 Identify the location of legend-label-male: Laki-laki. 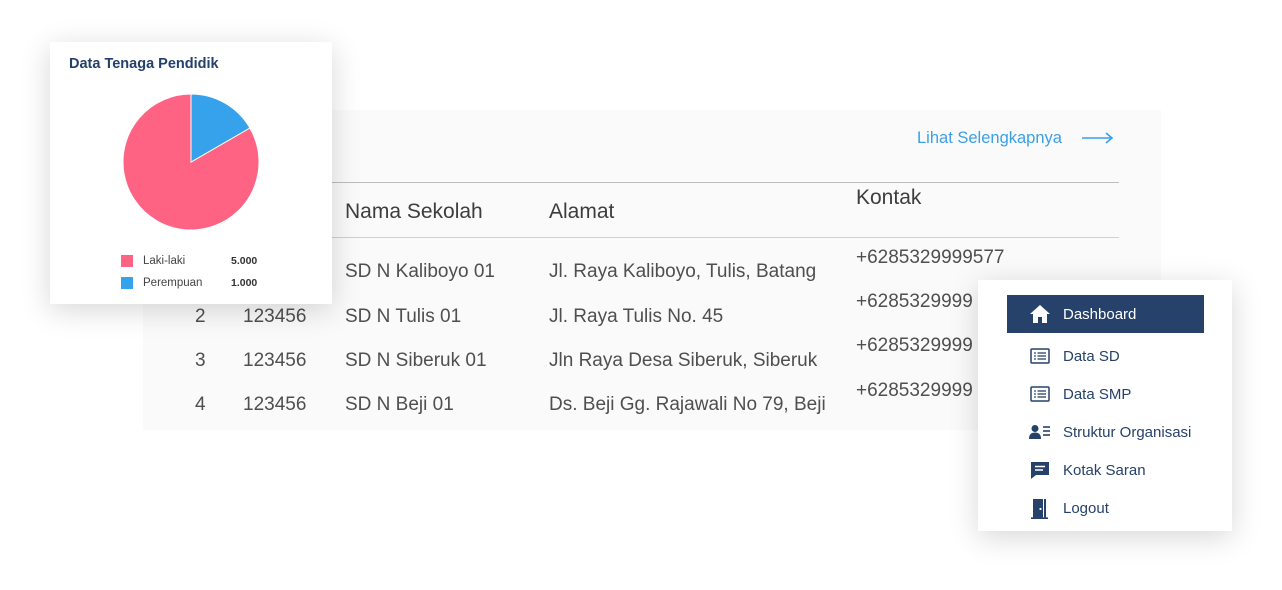
(164, 261).